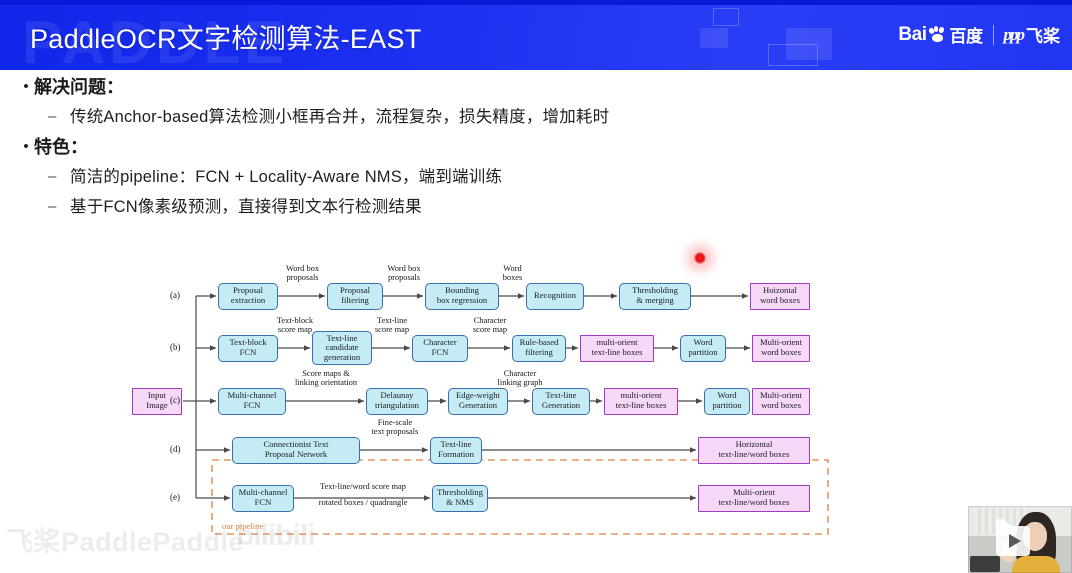  I want to click on diagram-node: Thresholding & merging, so click(655, 296).